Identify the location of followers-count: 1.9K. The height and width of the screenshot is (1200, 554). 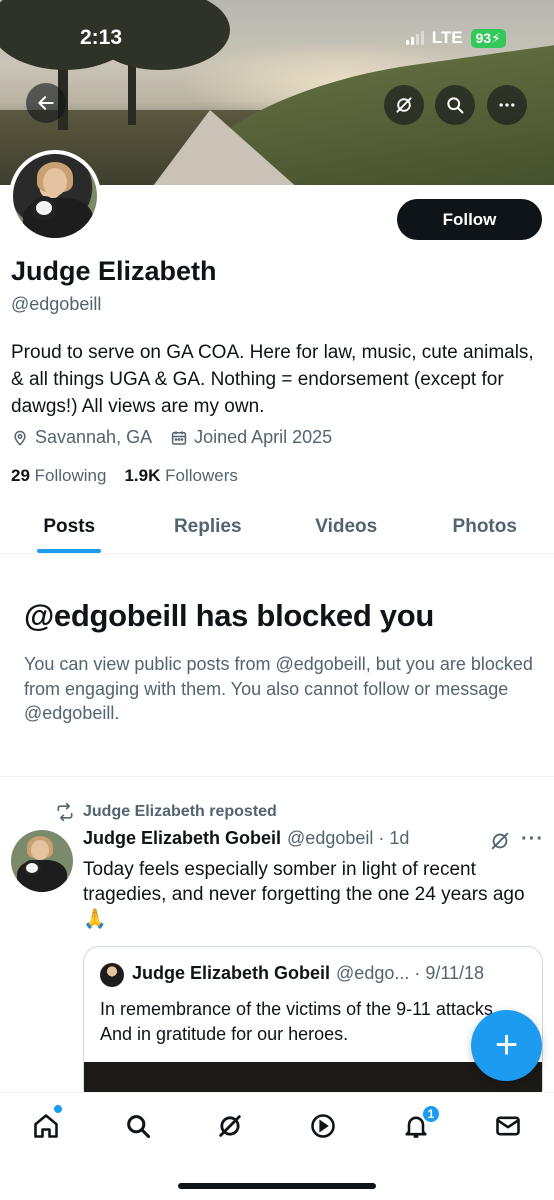
(142, 475).